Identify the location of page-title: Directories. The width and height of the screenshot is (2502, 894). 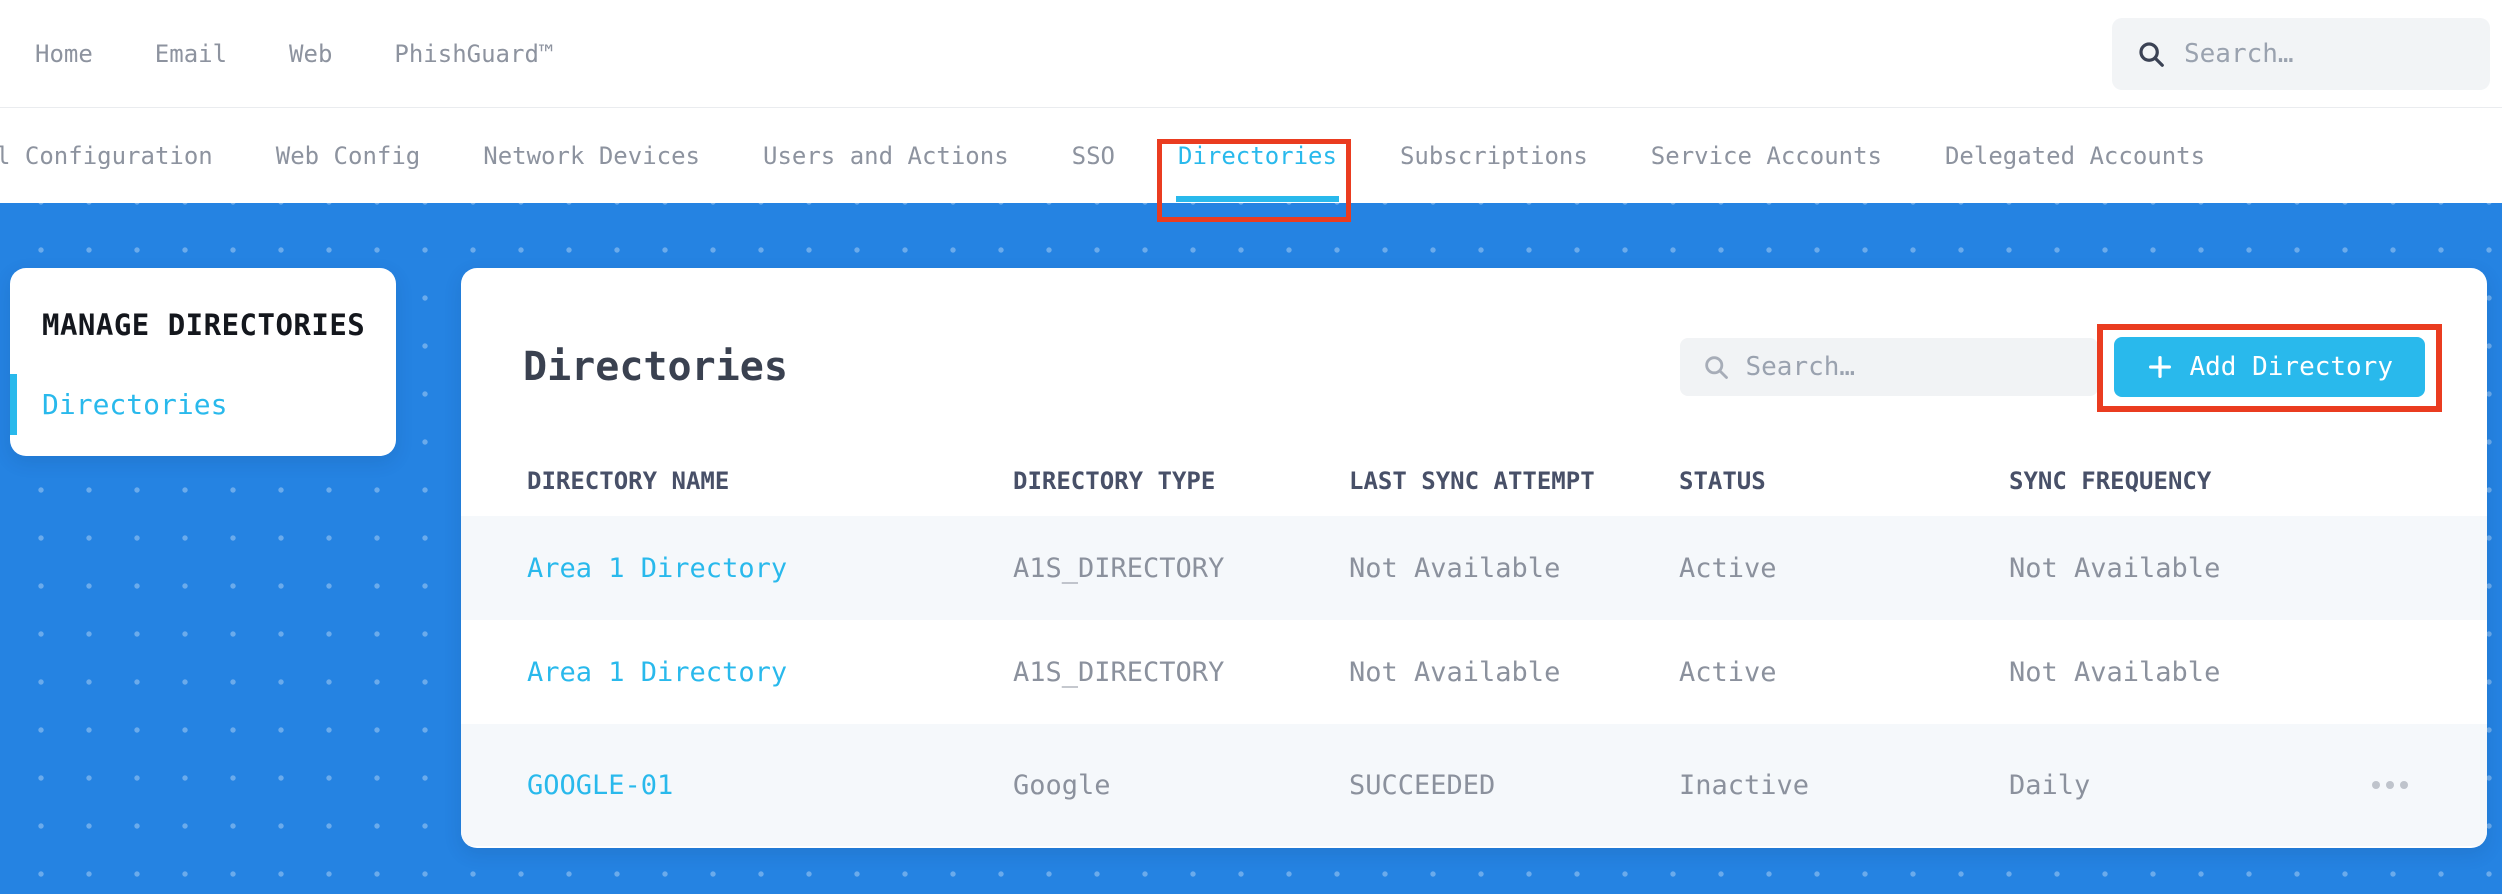
(655, 367).